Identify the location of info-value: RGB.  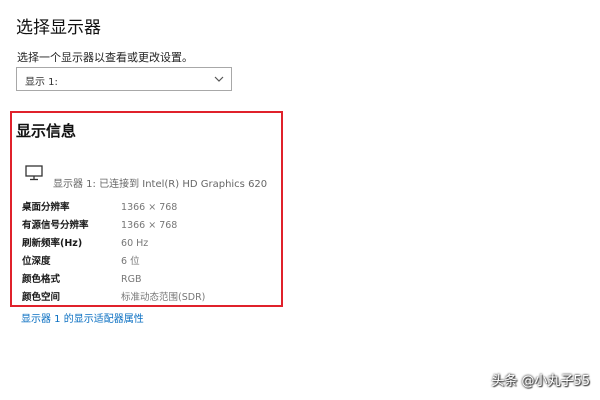
(131, 279).